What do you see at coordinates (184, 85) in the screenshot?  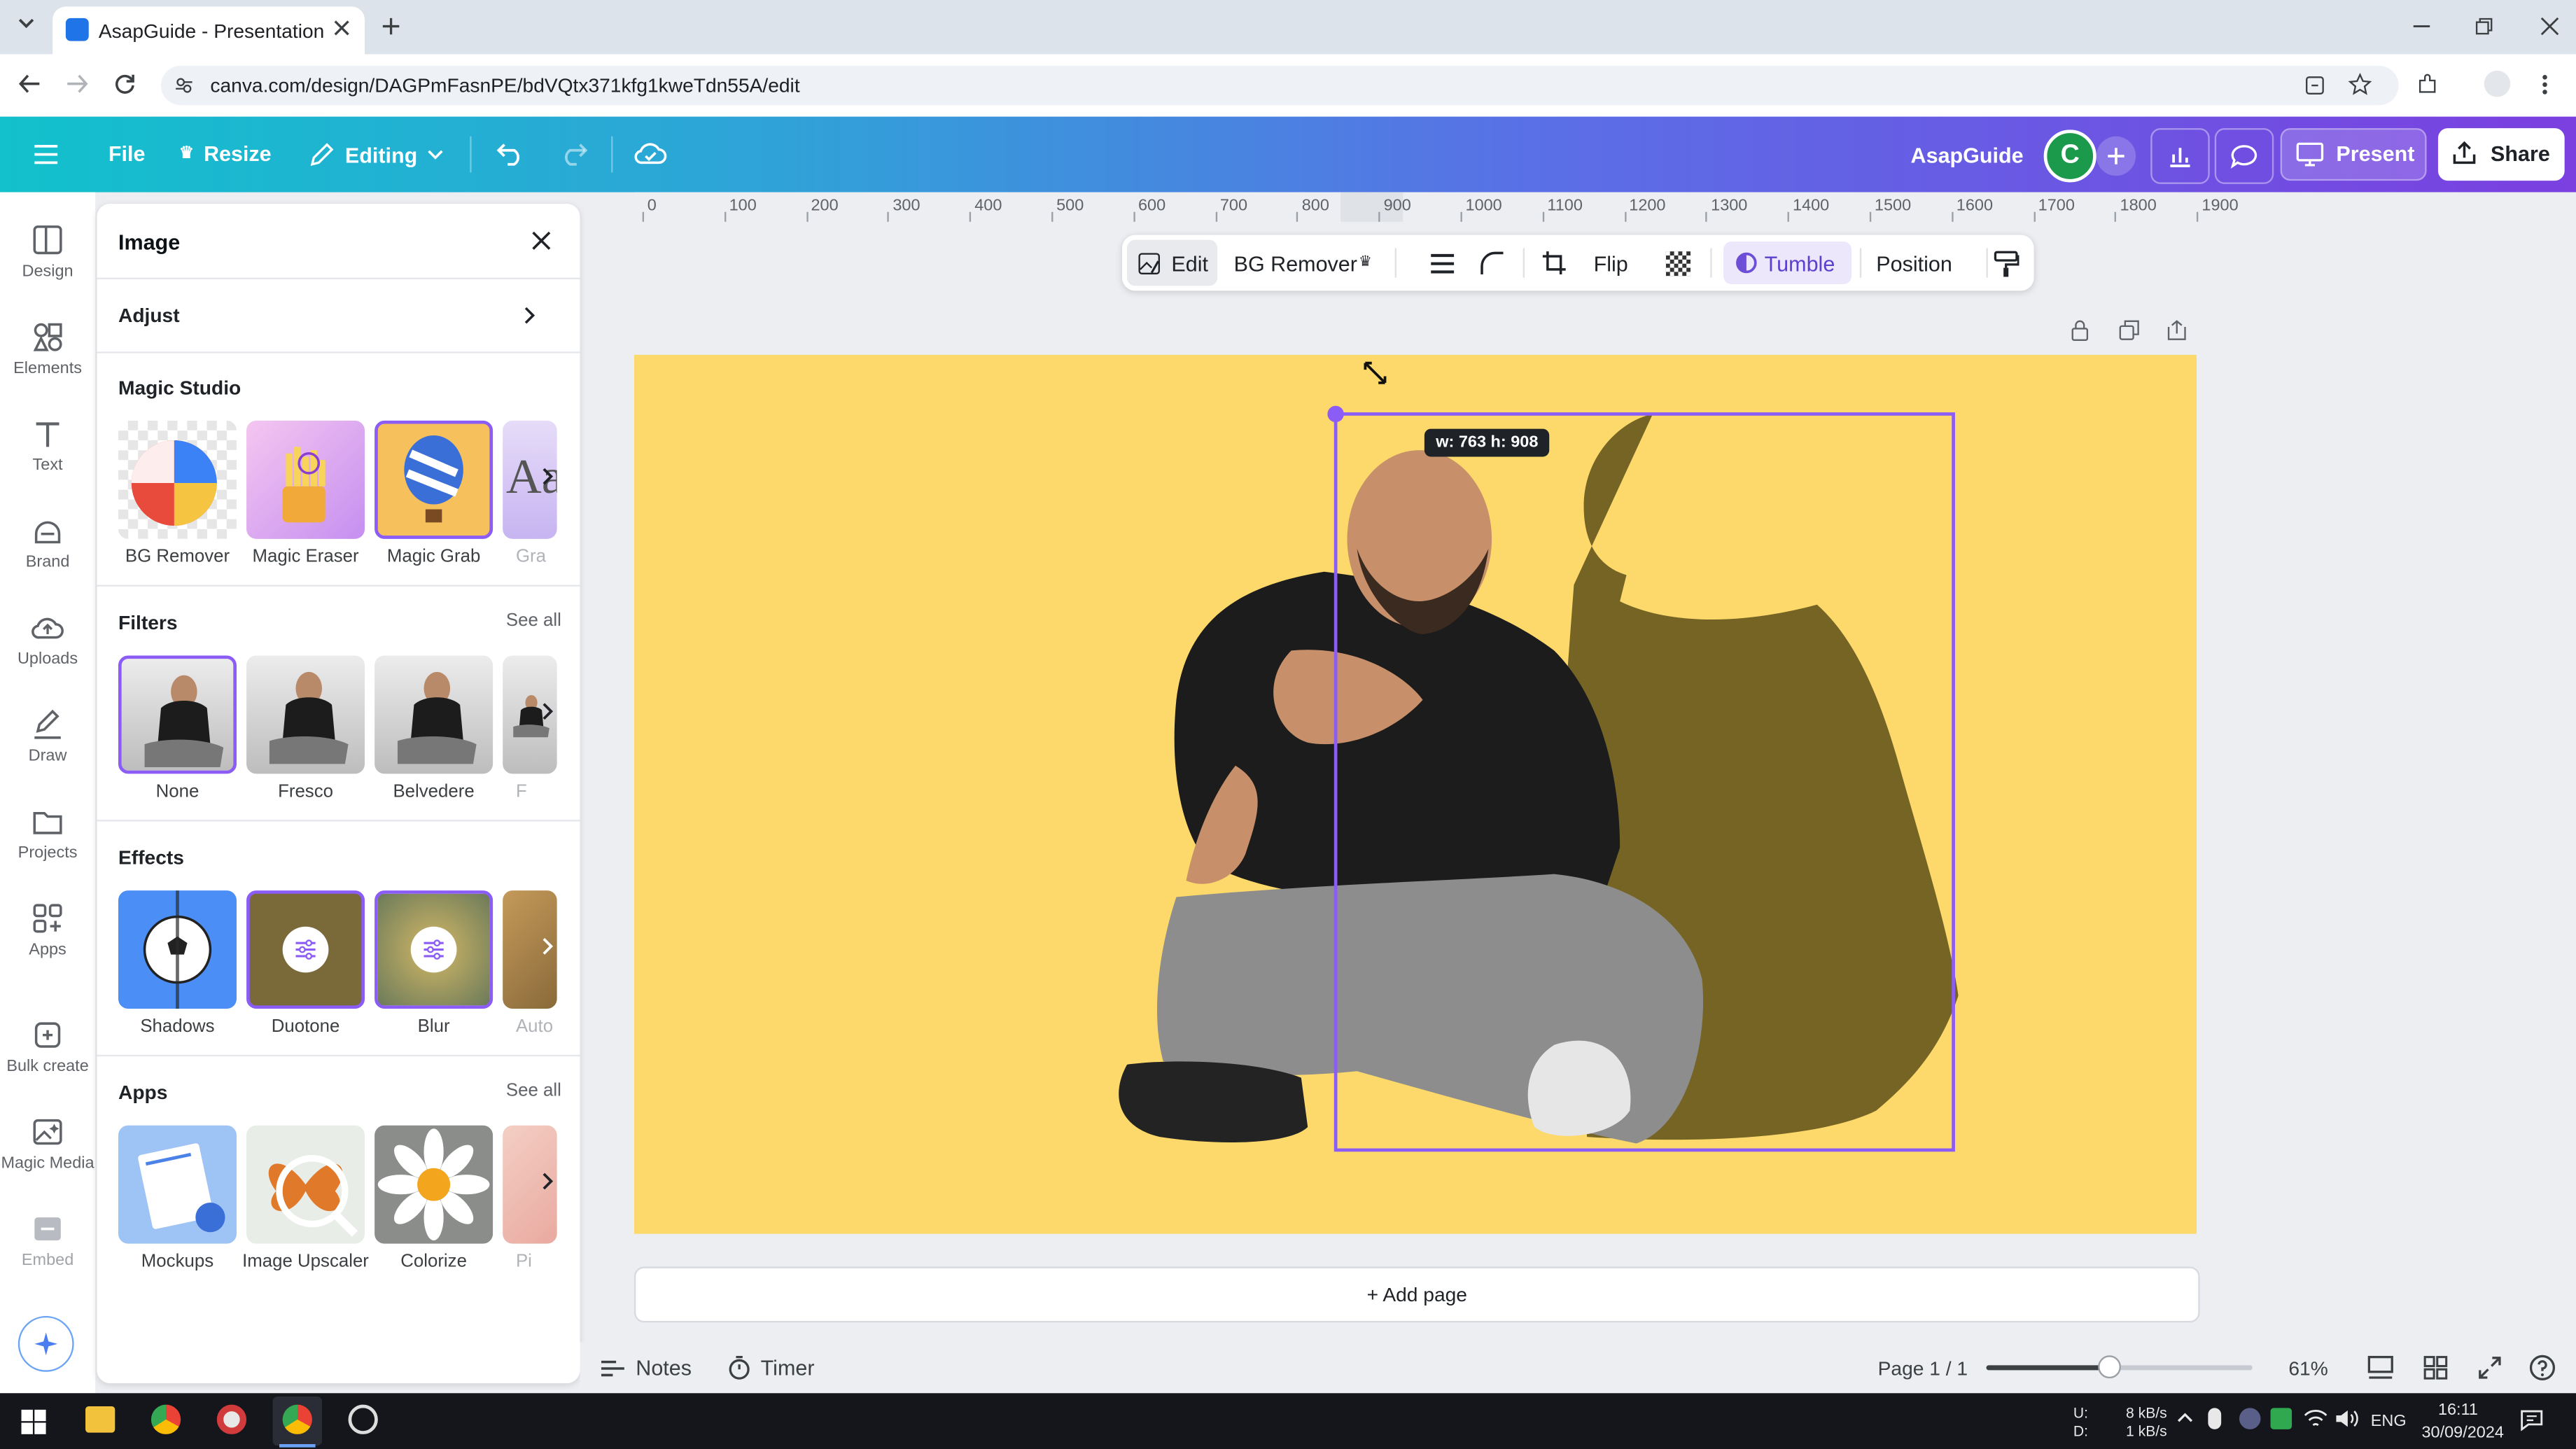 I see `site-info-icon` at bounding box center [184, 85].